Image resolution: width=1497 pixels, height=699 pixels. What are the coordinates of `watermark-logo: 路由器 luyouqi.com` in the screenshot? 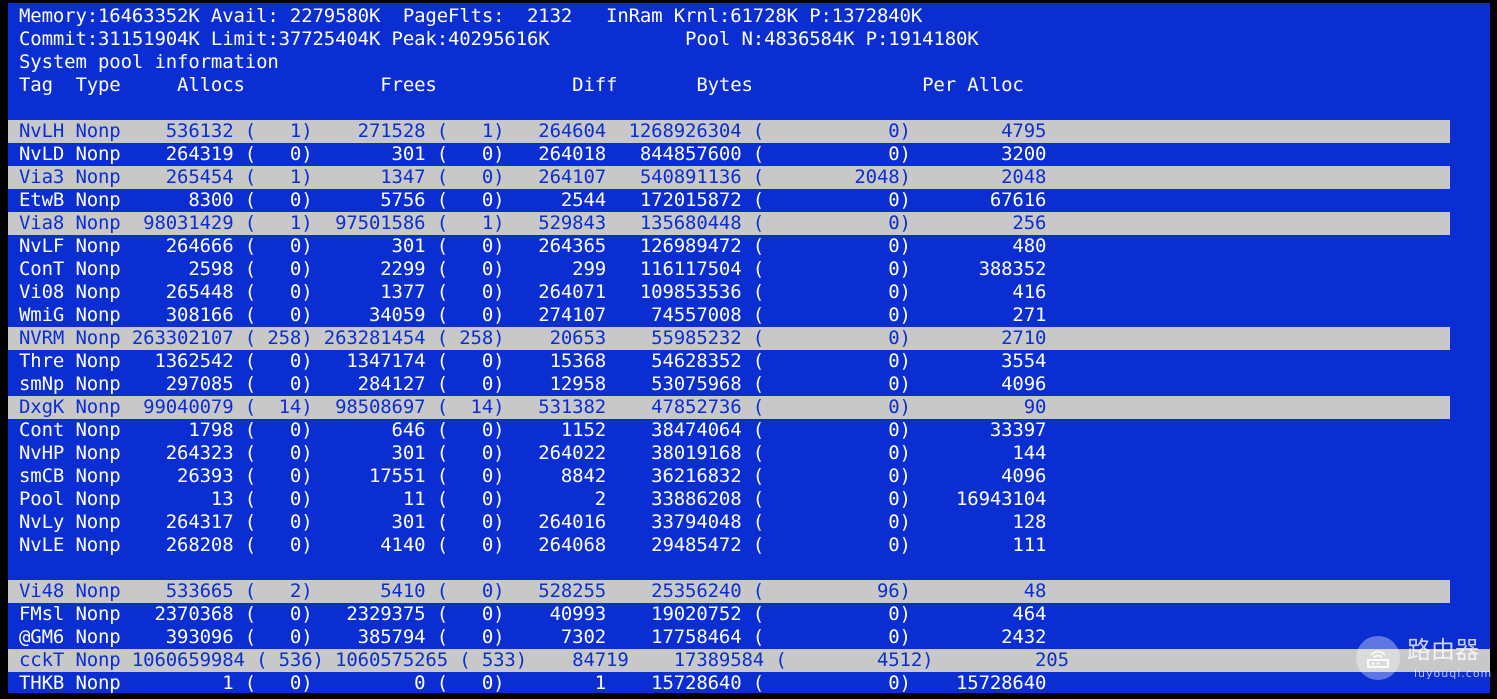 It's located at (1422, 660).